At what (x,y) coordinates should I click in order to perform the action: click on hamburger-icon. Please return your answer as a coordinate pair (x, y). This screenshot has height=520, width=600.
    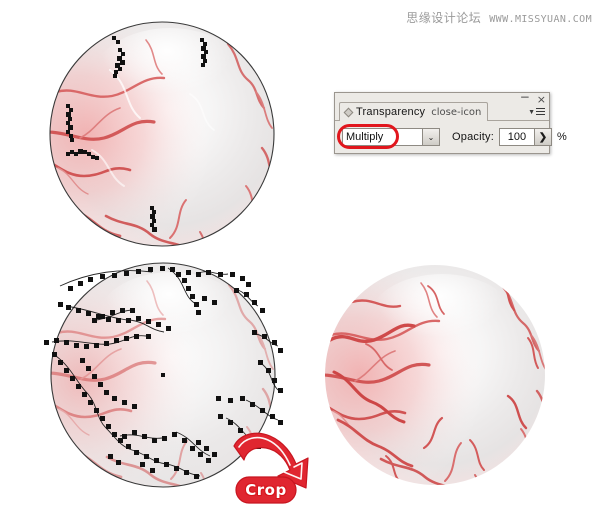
    Looking at the image, I should click on (540, 111).